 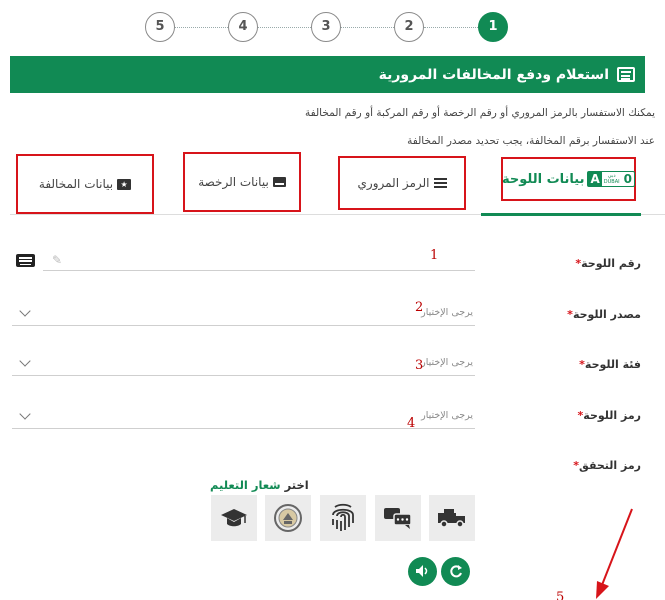 I want to click on plate-code-placeholder: يرجى الإختيار, so click(x=447, y=415).